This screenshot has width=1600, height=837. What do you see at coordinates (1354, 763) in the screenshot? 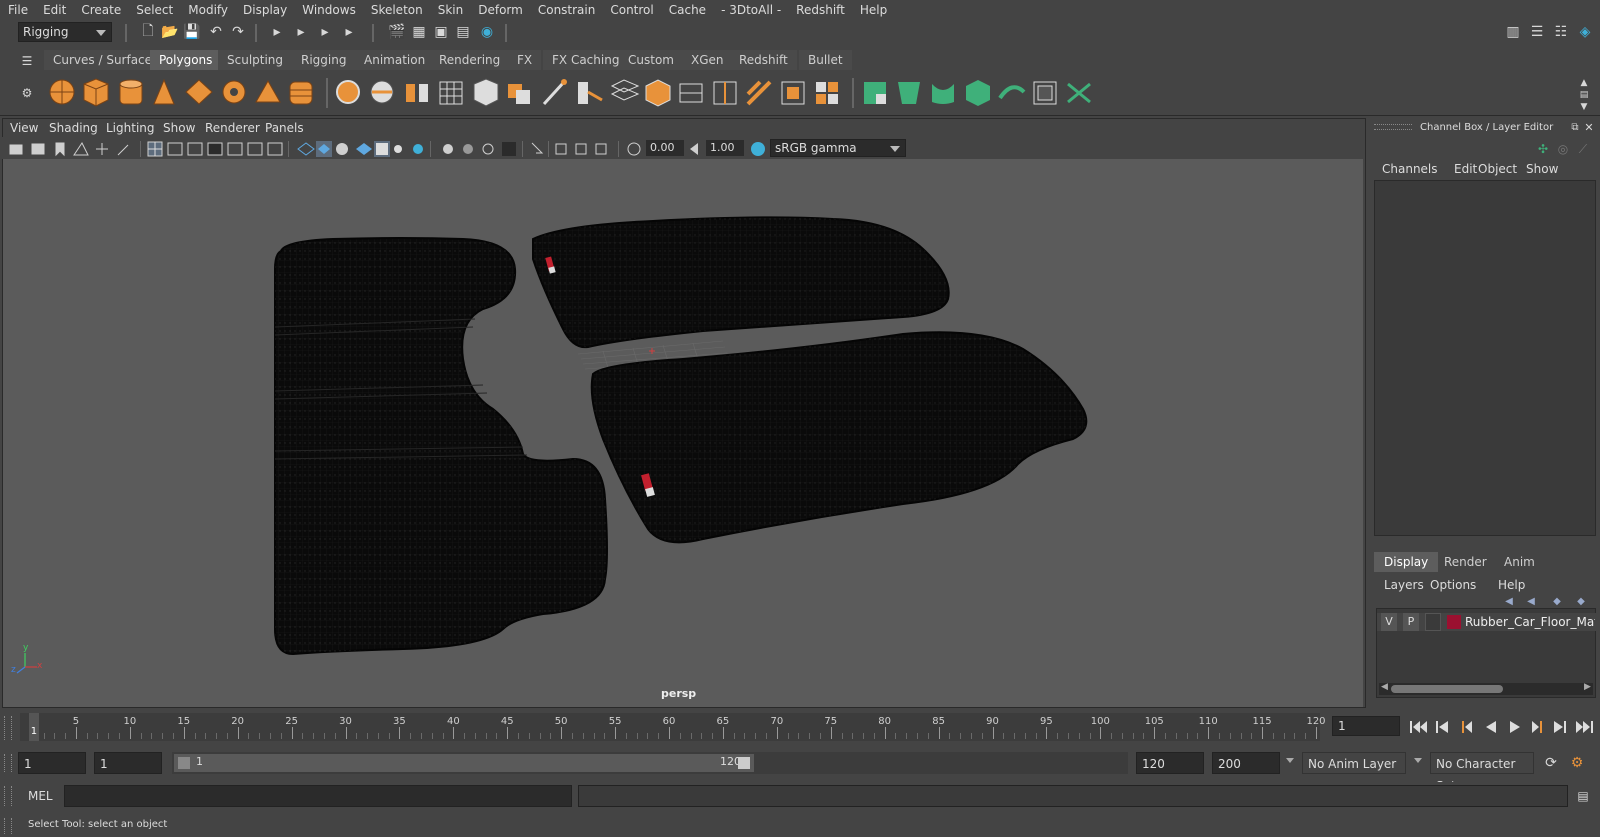
I see `anim-layer-dropdown: No Anim Layer` at bounding box center [1354, 763].